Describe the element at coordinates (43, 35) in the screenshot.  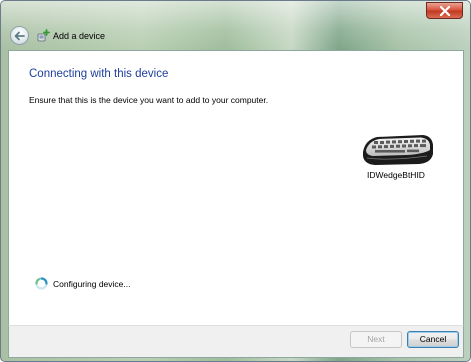
I see `add-device-icon` at that location.